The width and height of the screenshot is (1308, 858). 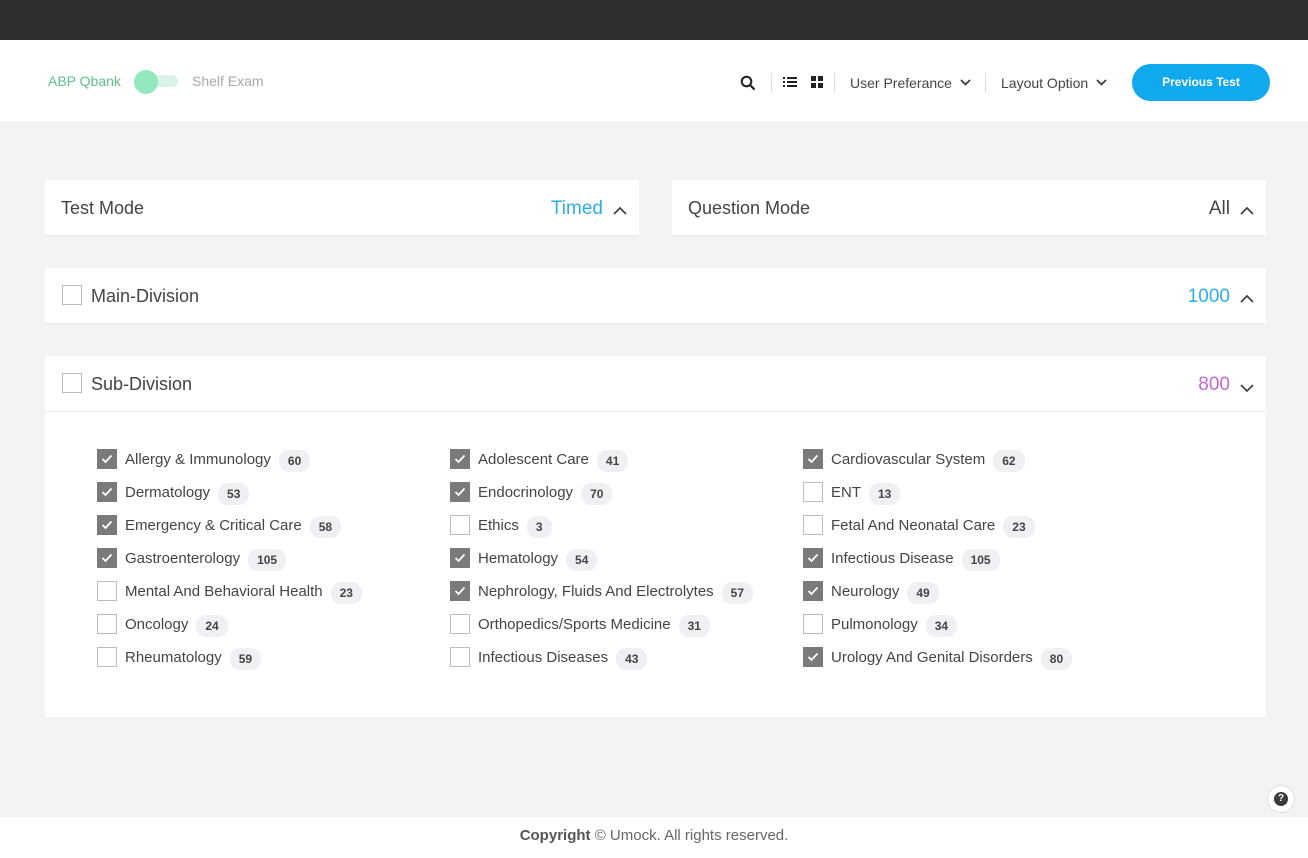 I want to click on subdivision-item: Mental And Behavioral Health 23, so click(x=229, y=592).